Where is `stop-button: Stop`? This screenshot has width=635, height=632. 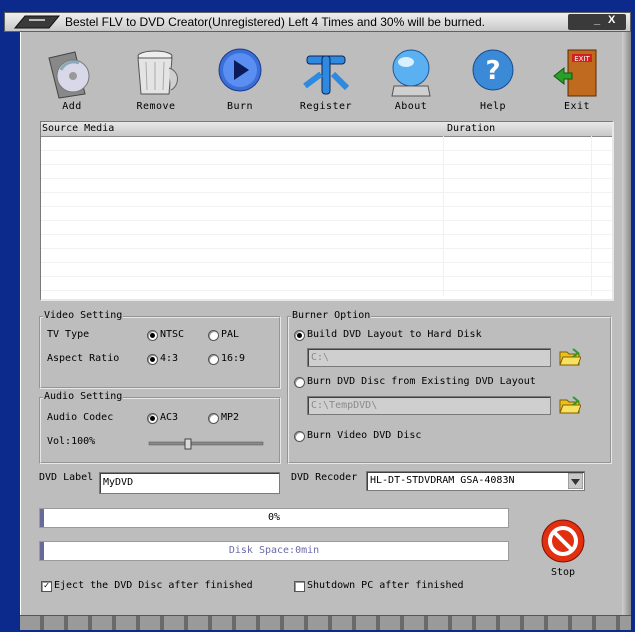
stop-button: Stop is located at coordinates (563, 548).